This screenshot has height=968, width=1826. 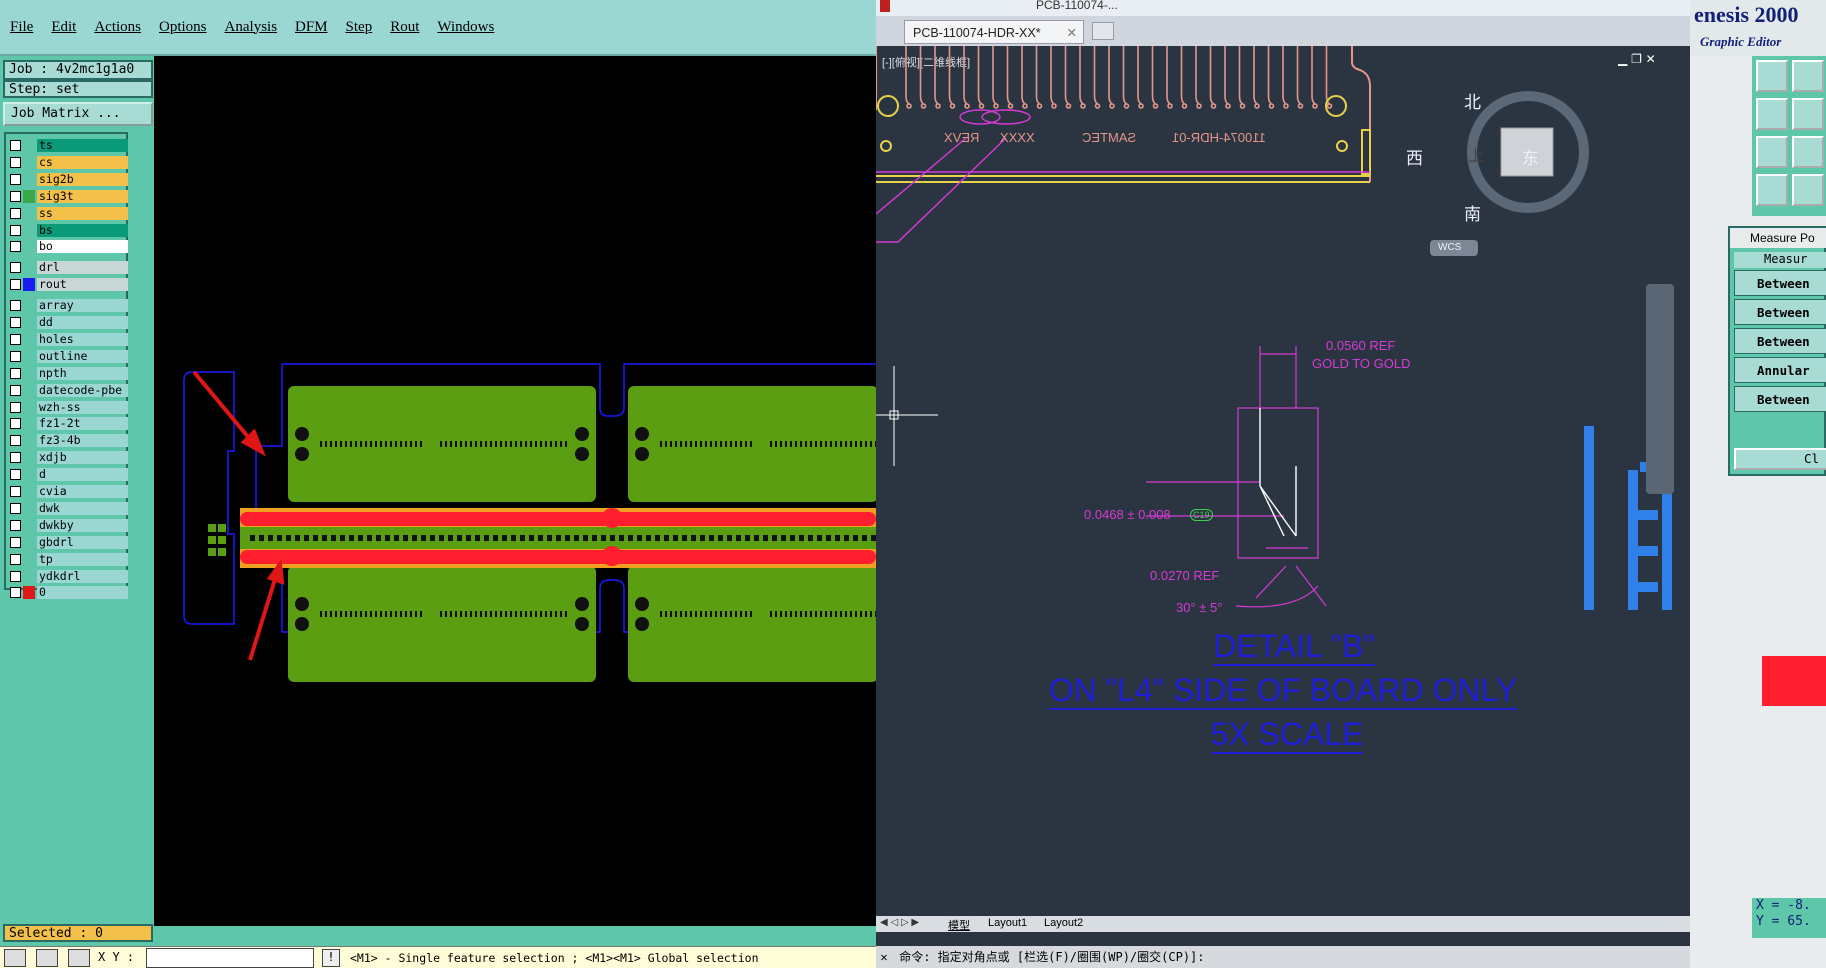 What do you see at coordinates (1449, 247) in the screenshot?
I see `wcs-button: WCS` at bounding box center [1449, 247].